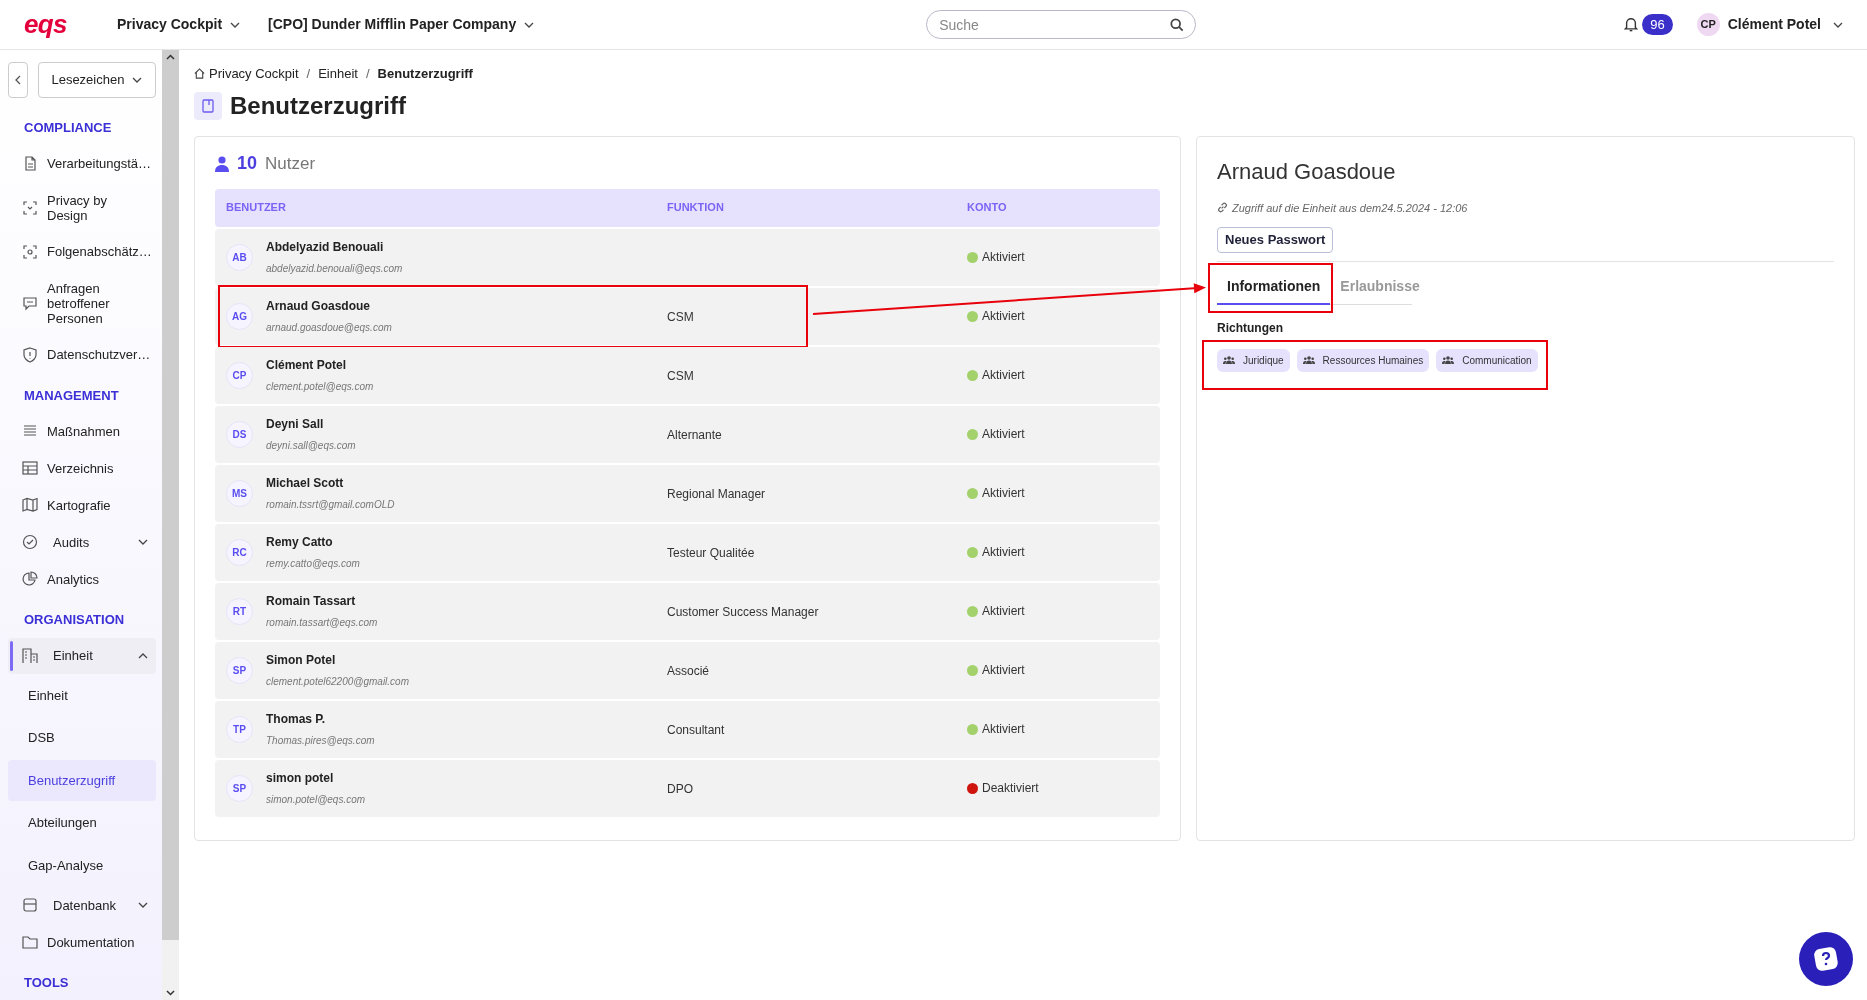  What do you see at coordinates (82, 695) in the screenshot?
I see `sidebar-subitem: Einheit` at bounding box center [82, 695].